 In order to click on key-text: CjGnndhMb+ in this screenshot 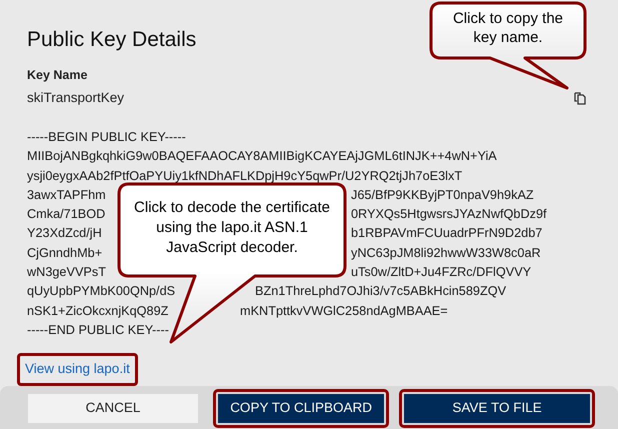, I will do `click(64, 253)`.